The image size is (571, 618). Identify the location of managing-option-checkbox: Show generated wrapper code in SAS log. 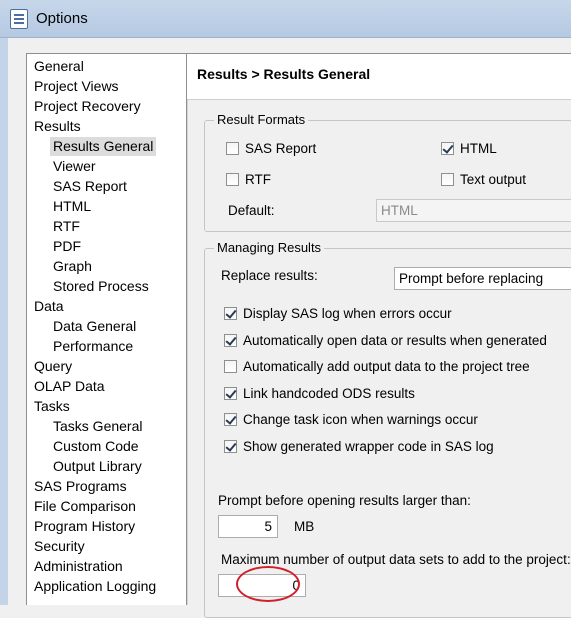
(359, 446).